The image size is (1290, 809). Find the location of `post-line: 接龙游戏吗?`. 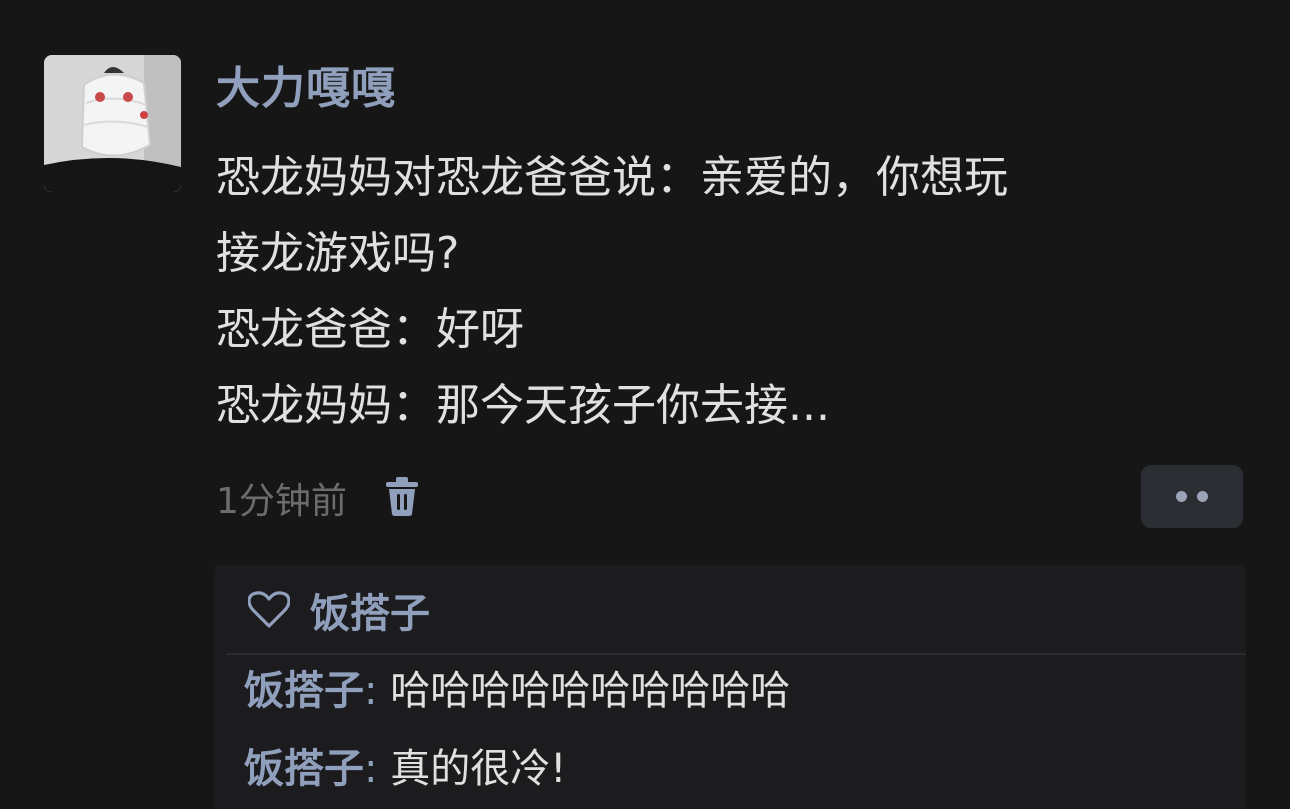

post-line: 接龙游戏吗? is located at coordinates (338, 253).